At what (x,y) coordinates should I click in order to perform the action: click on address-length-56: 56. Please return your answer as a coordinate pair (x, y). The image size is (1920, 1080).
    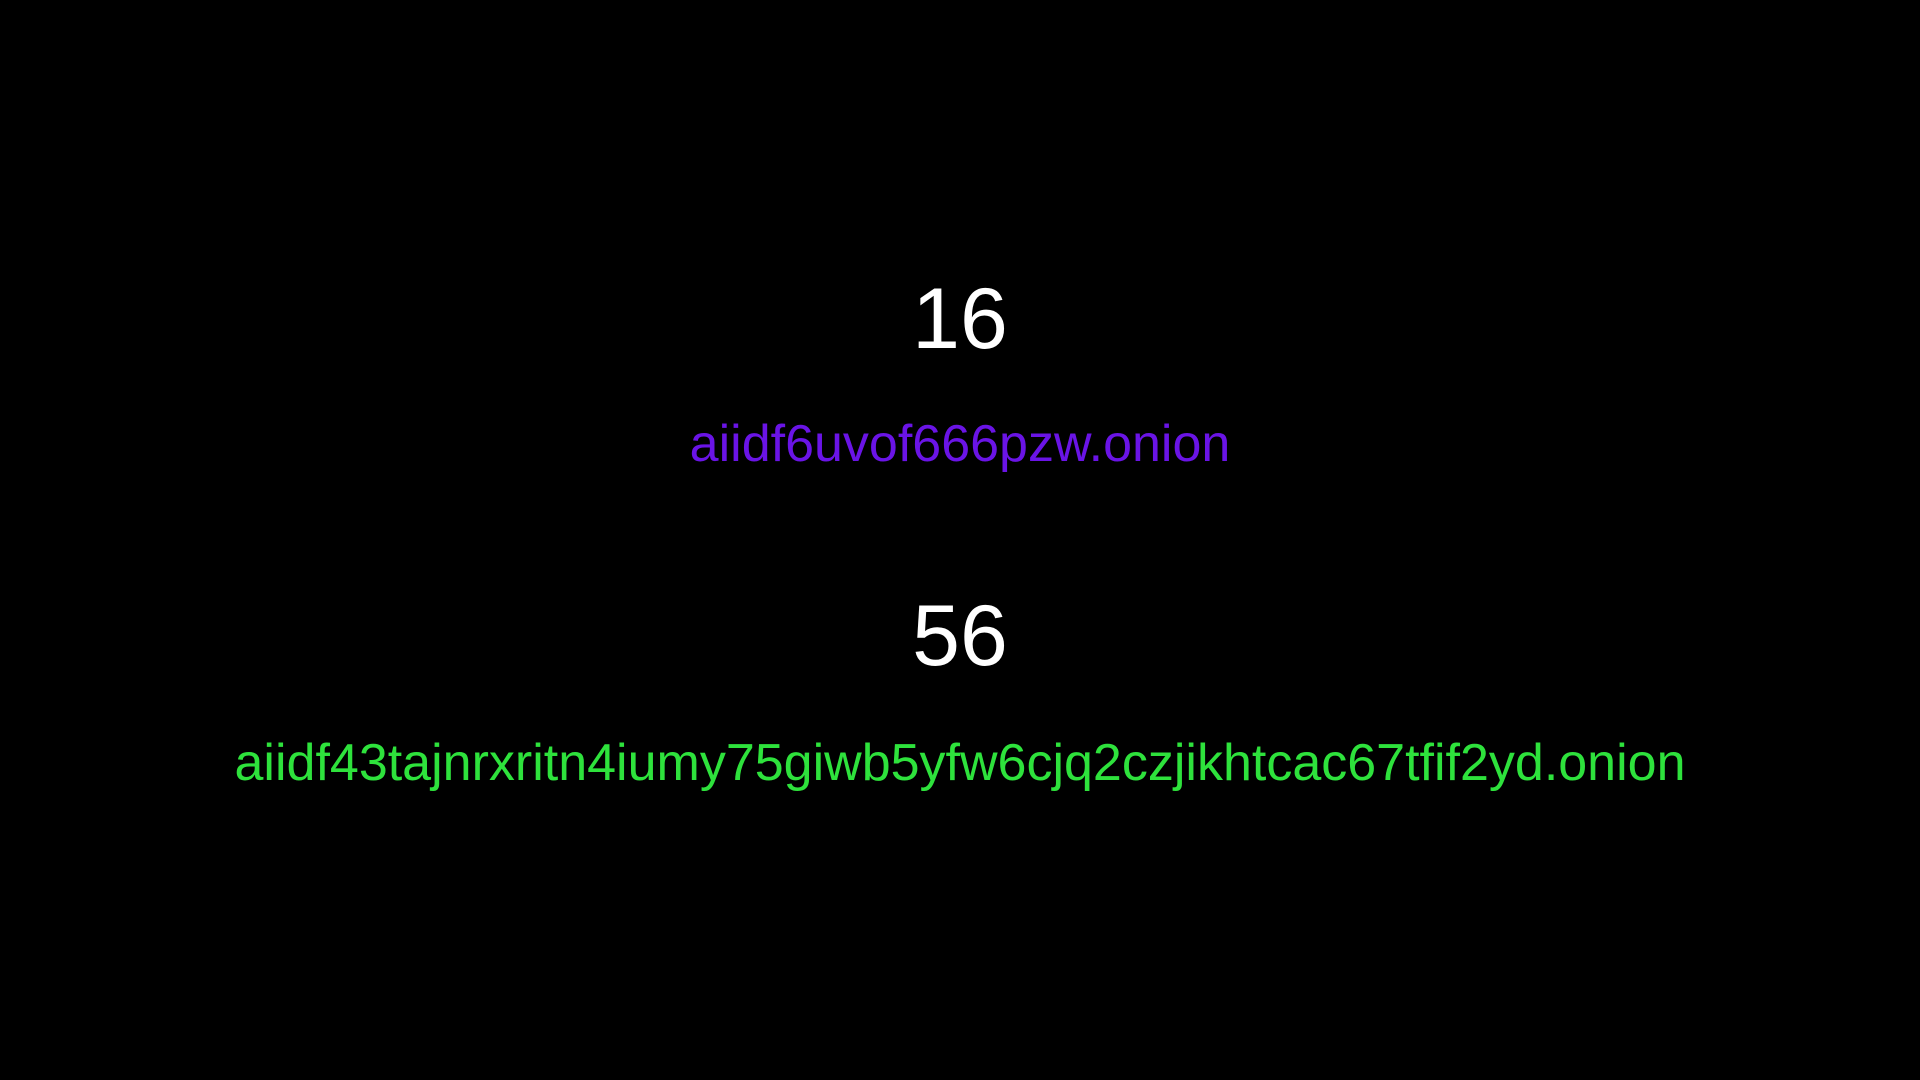
    Looking at the image, I should click on (960, 636).